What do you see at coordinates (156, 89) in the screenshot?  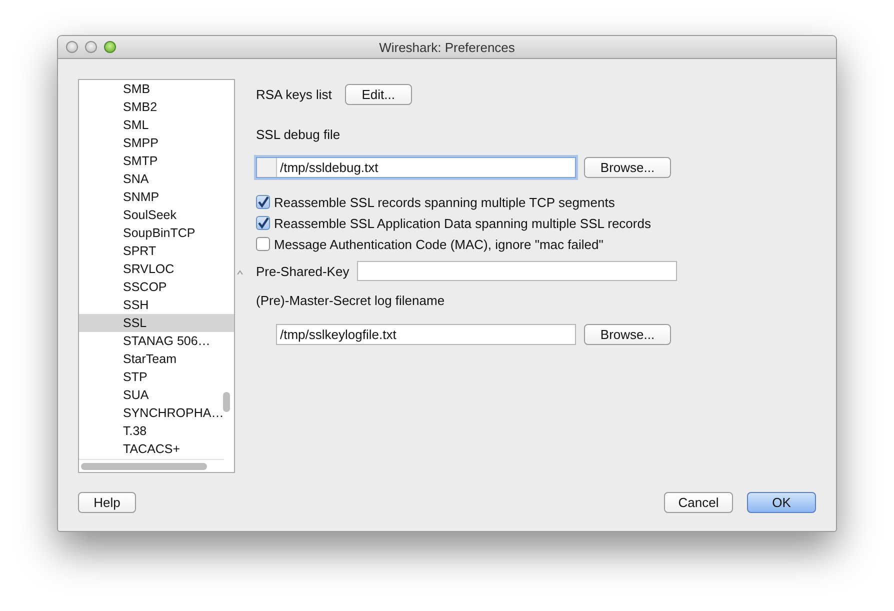 I see `list-item: SMB` at bounding box center [156, 89].